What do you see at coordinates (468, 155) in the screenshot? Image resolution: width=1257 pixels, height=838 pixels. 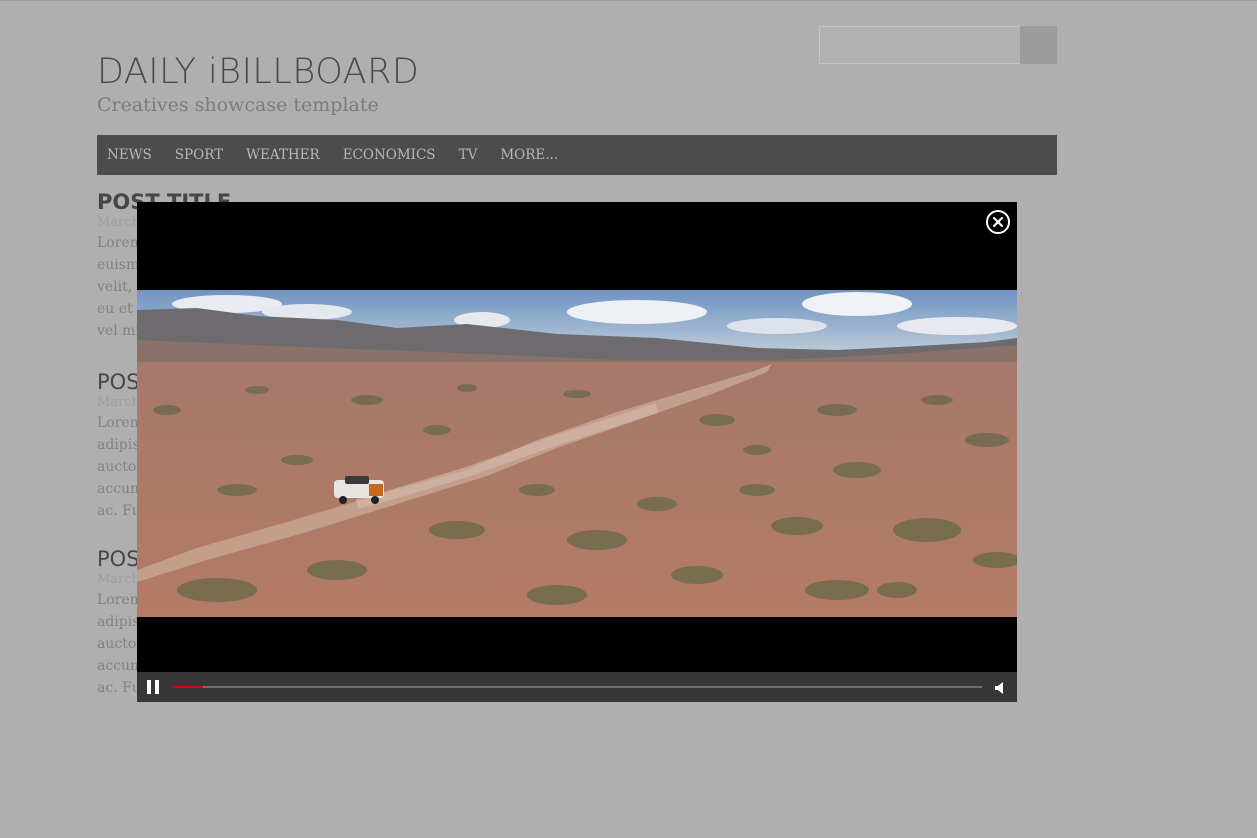 I see `nav-item-tv: TV` at bounding box center [468, 155].